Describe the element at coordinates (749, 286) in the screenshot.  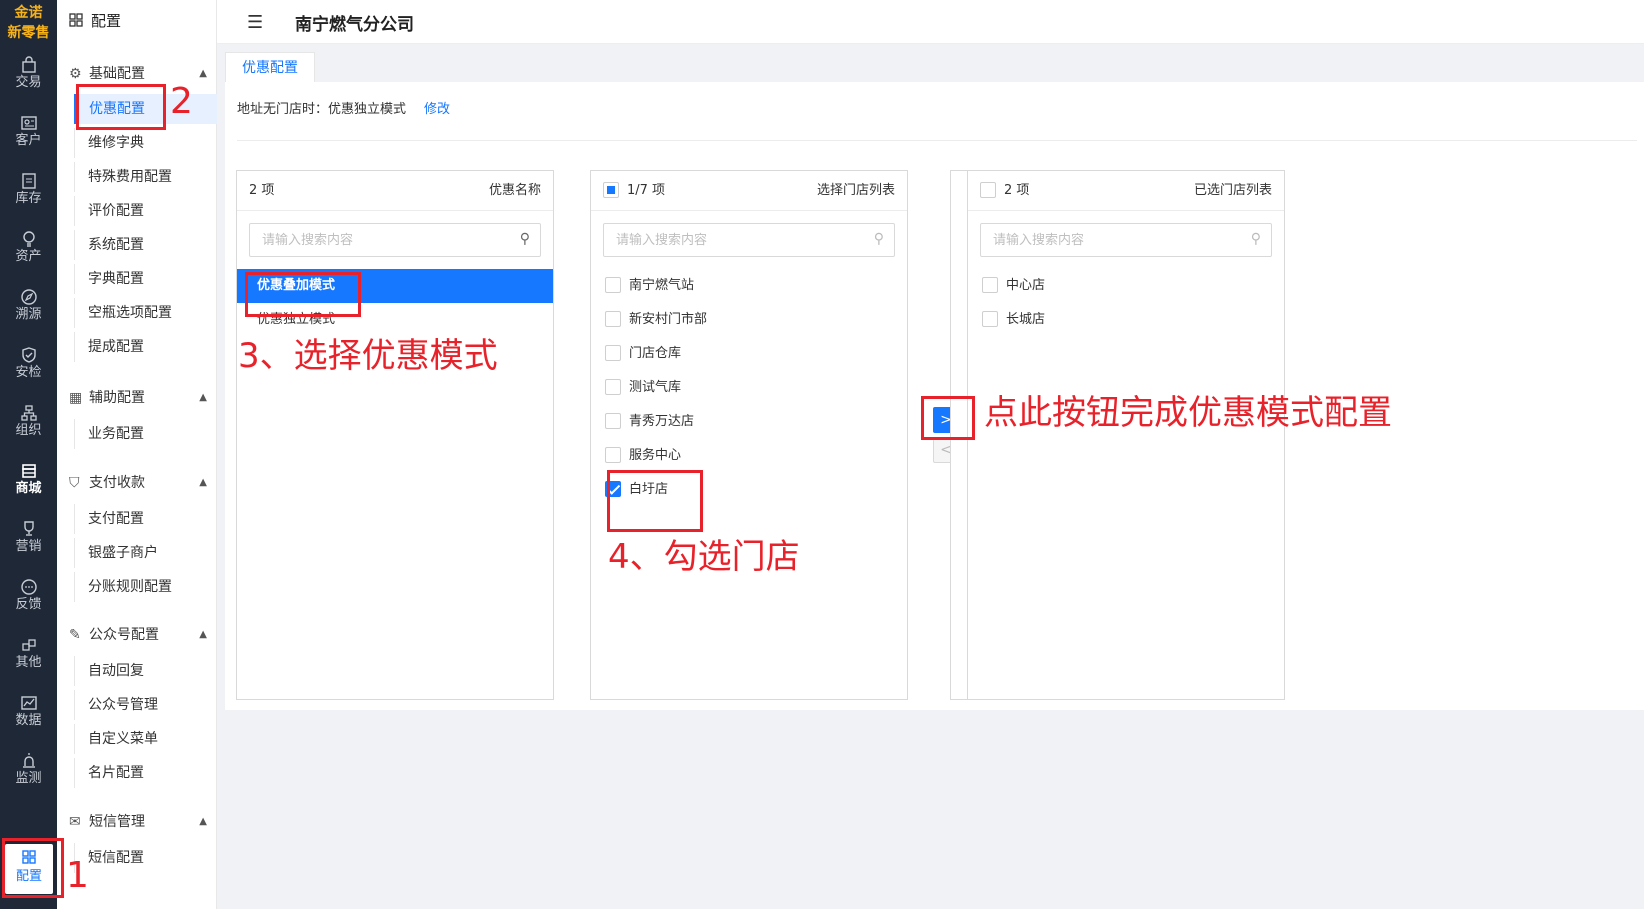
I see `list-item: 南宁燃气站` at that location.